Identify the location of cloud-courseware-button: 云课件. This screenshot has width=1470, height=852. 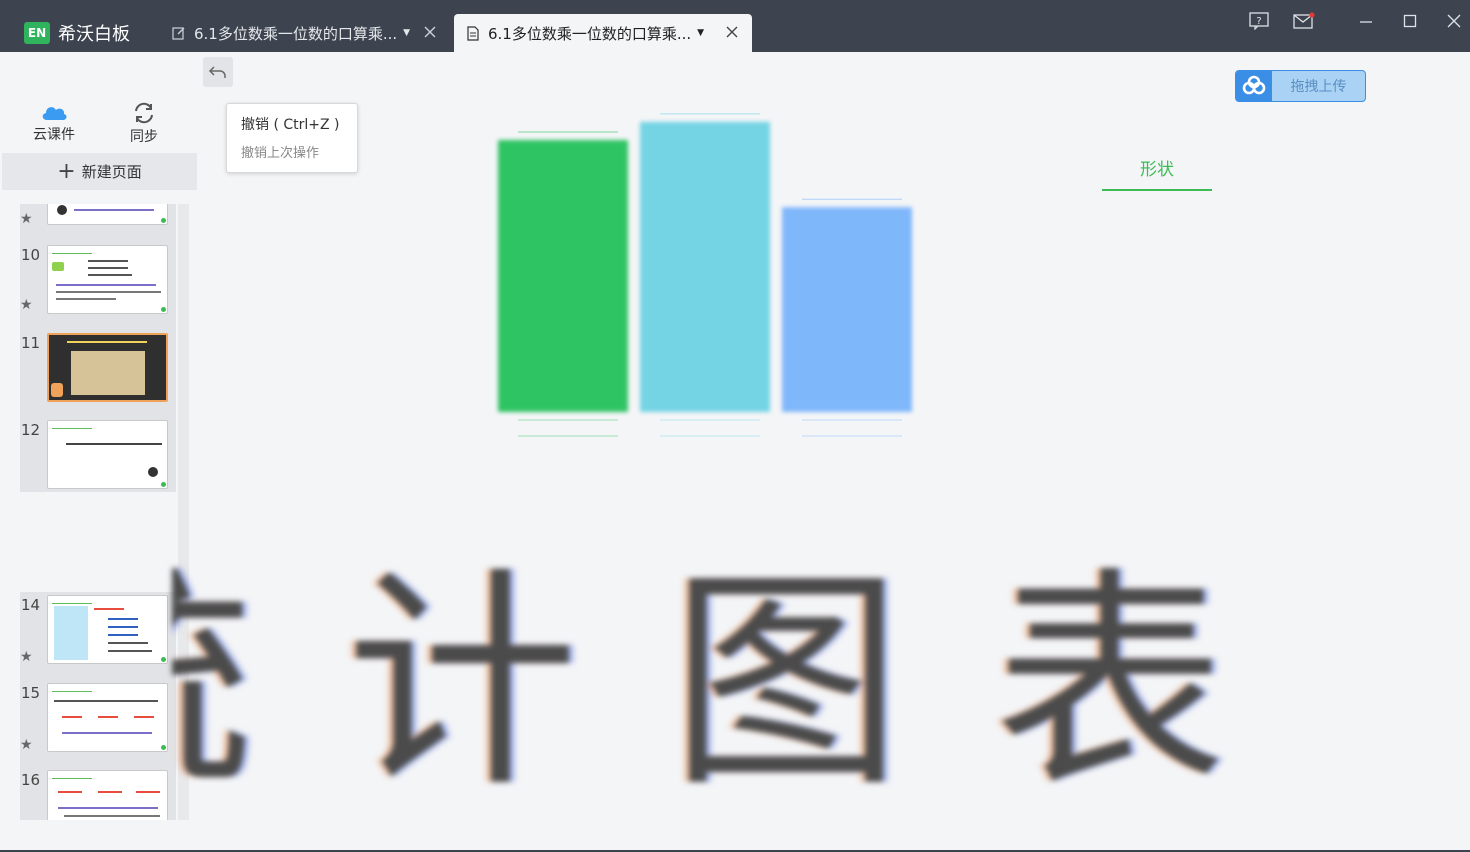
(54, 123).